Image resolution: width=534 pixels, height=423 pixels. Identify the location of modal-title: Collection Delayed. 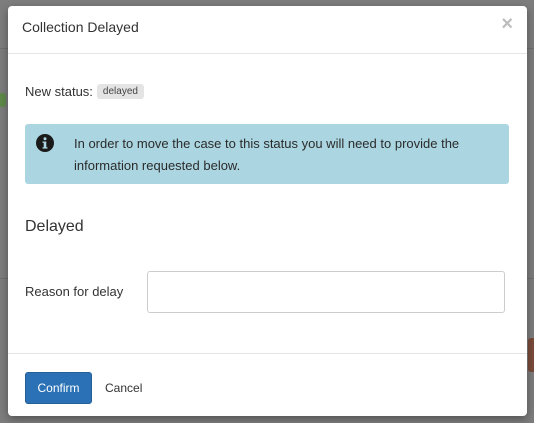
(80, 27).